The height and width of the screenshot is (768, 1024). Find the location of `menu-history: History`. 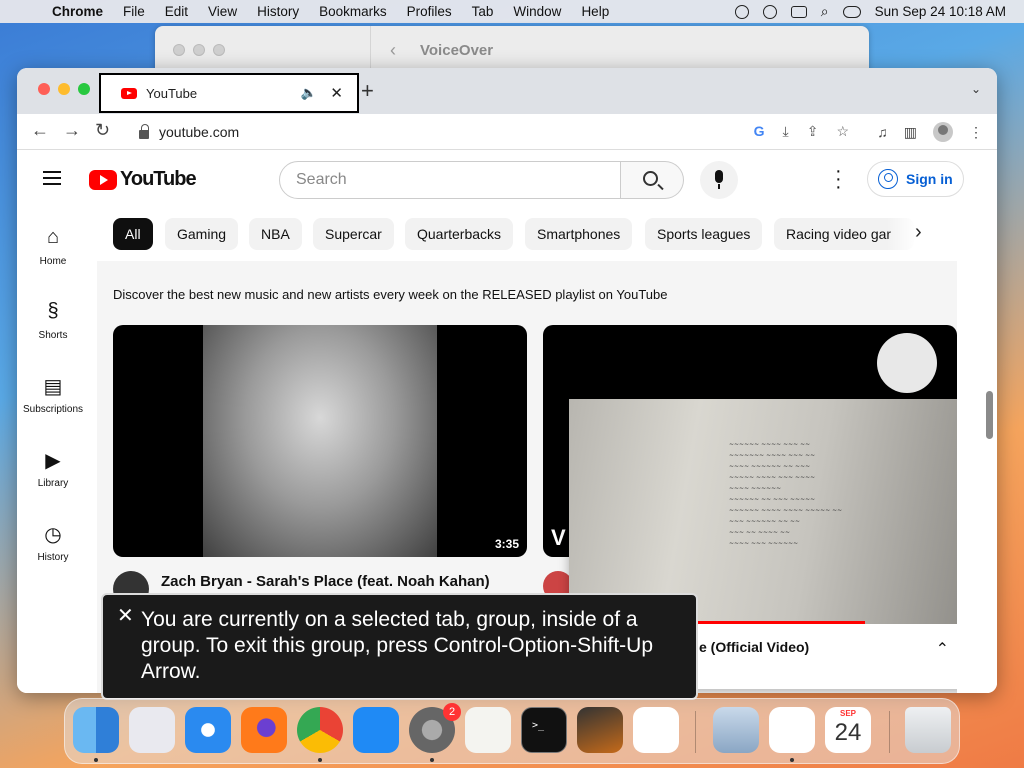

menu-history: History is located at coordinates (278, 11).